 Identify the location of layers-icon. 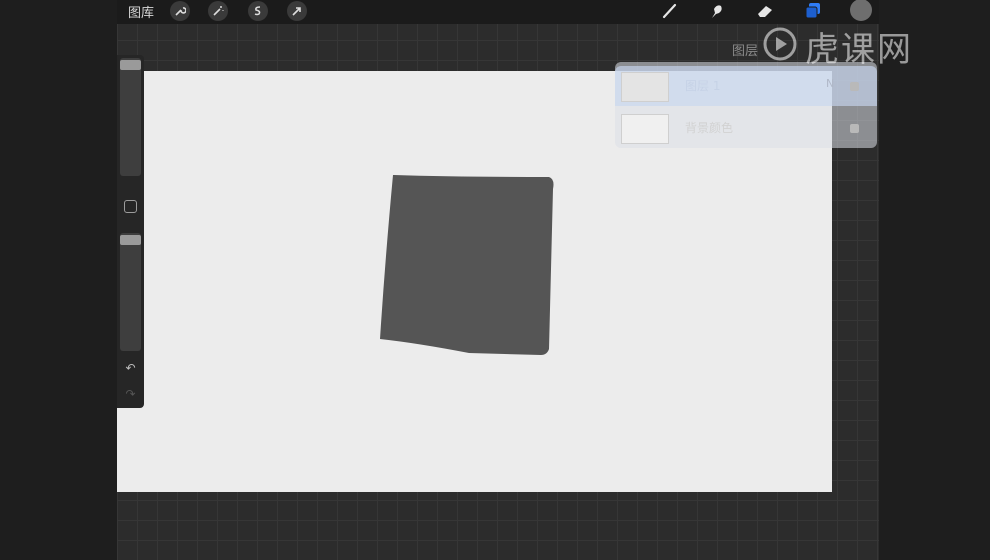
(813, 11).